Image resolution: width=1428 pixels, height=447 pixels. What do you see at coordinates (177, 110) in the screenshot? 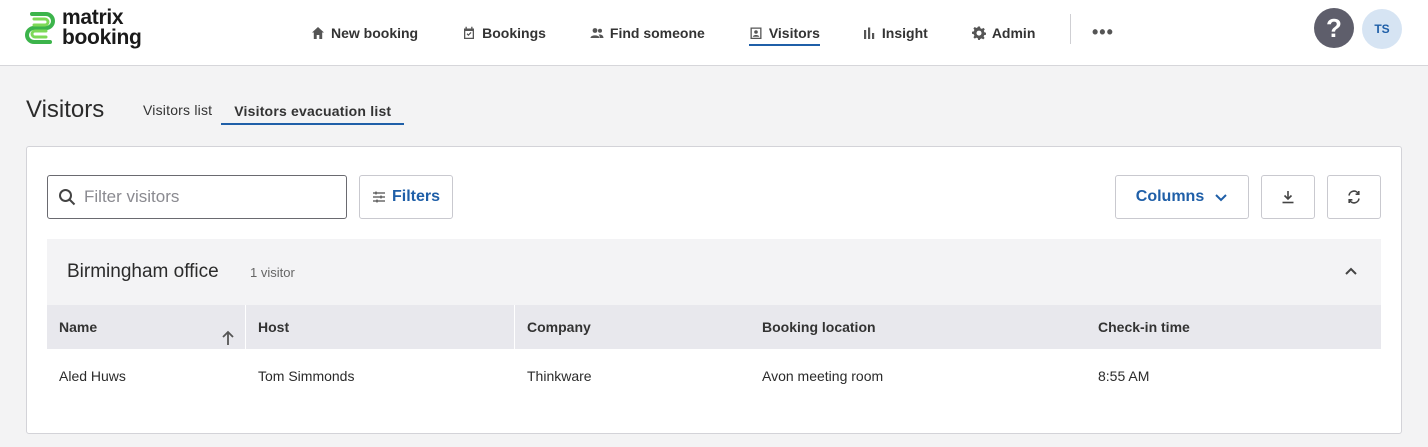
I see `tab-visitors-list: Visitors list` at bounding box center [177, 110].